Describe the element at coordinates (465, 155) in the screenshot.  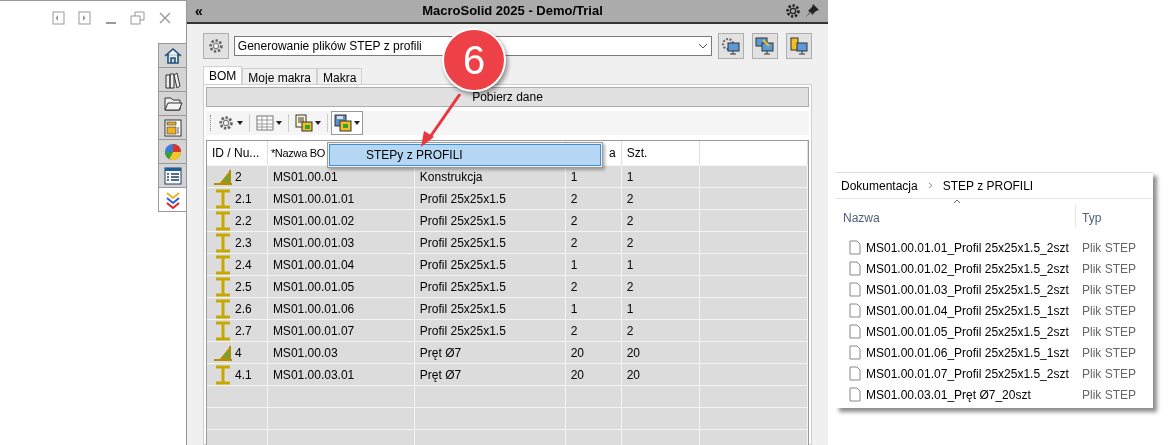
I see `menu-item: STEPy z PROFILI` at that location.